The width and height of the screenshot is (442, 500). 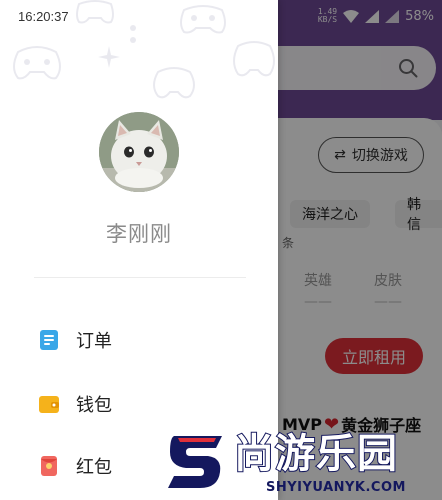 I want to click on user-name: 李刚刚, so click(x=139, y=234).